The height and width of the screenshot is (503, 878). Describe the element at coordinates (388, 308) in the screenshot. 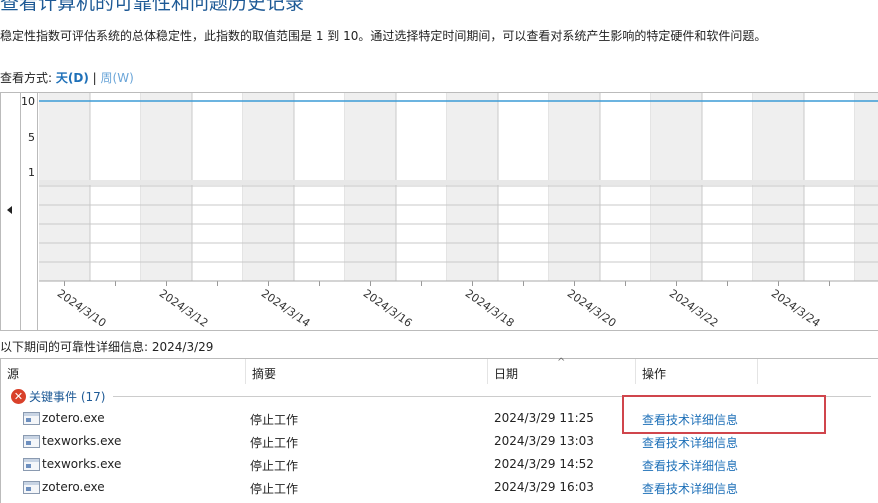

I see `x-tick-label: 2024/3/16` at that location.